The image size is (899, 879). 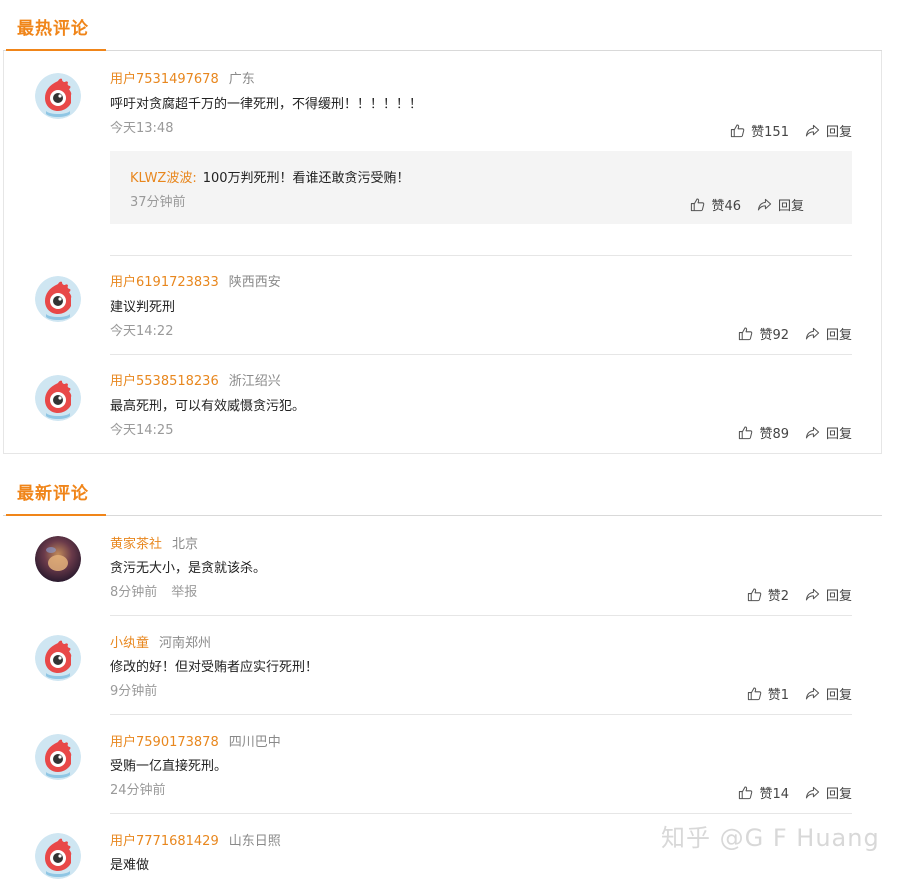 I want to click on user-location: 四川巴中, so click(x=254, y=742).